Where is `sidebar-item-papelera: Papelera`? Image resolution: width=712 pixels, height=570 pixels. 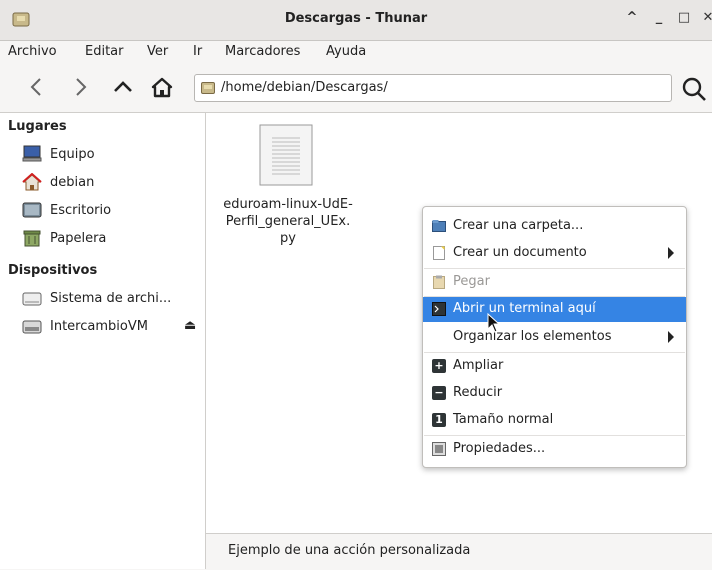 sidebar-item-papelera: Papelera is located at coordinates (95, 239).